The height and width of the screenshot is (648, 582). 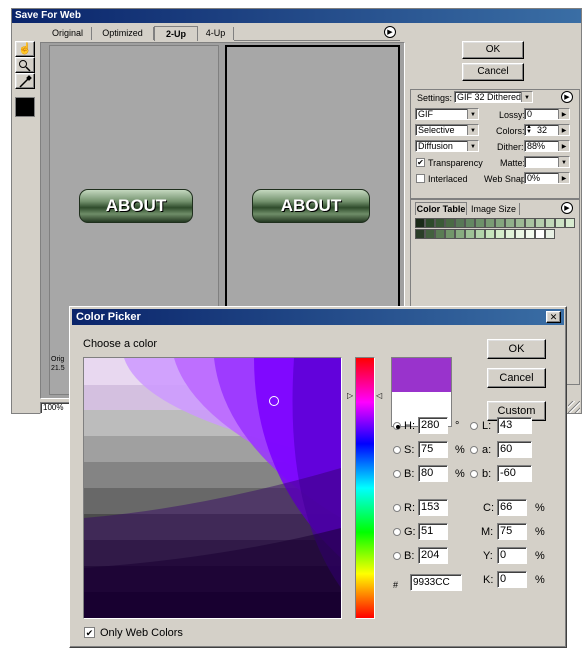 I want to click on color-table-menu-button: ▶, so click(x=567, y=208).